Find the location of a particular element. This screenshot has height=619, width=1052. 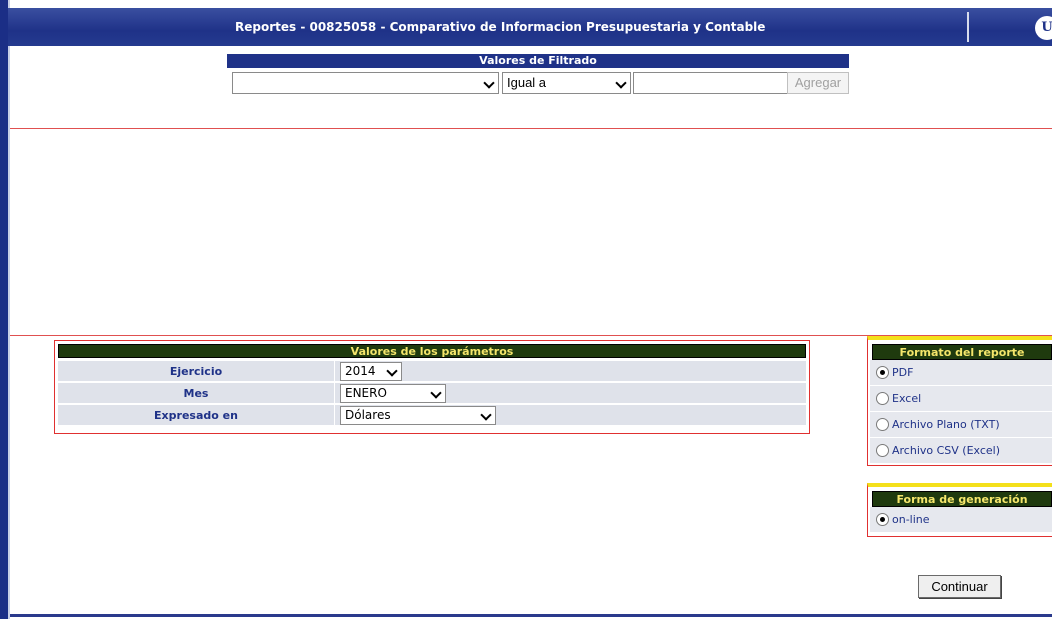

generation-mode-panel: Forma de generación on-line is located at coordinates (959, 510).